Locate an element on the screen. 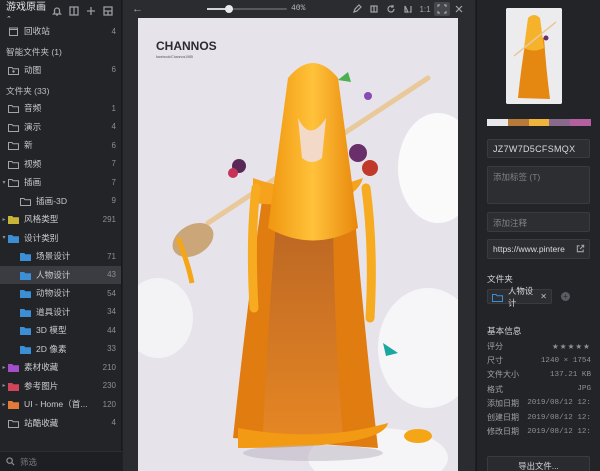 This screenshot has width=600, height=471. info-key: 文件大小 is located at coordinates (503, 375).